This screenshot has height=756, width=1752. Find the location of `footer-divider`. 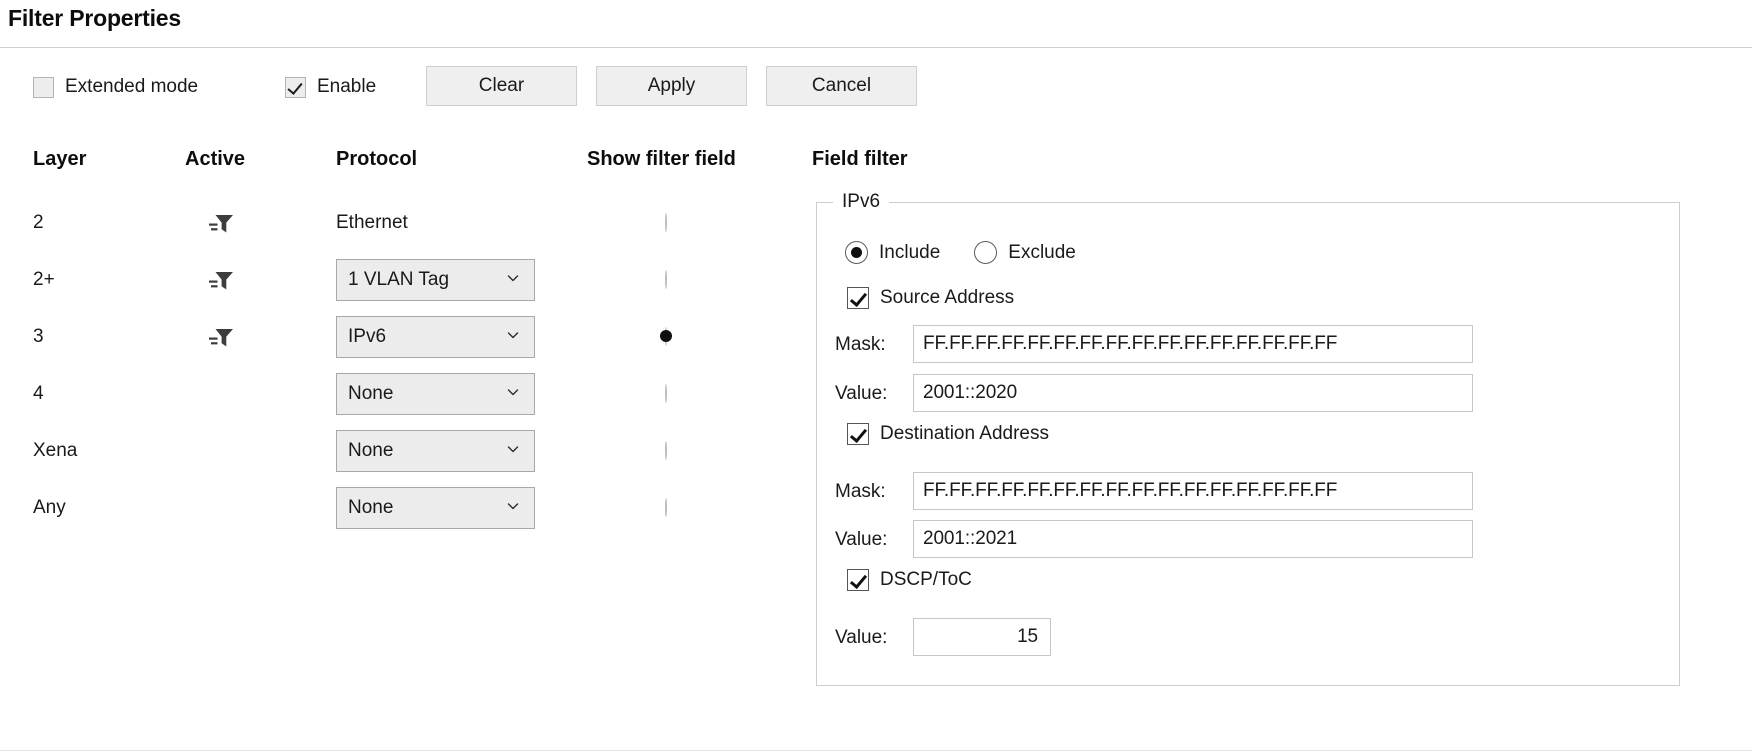

footer-divider is located at coordinates (876, 750).